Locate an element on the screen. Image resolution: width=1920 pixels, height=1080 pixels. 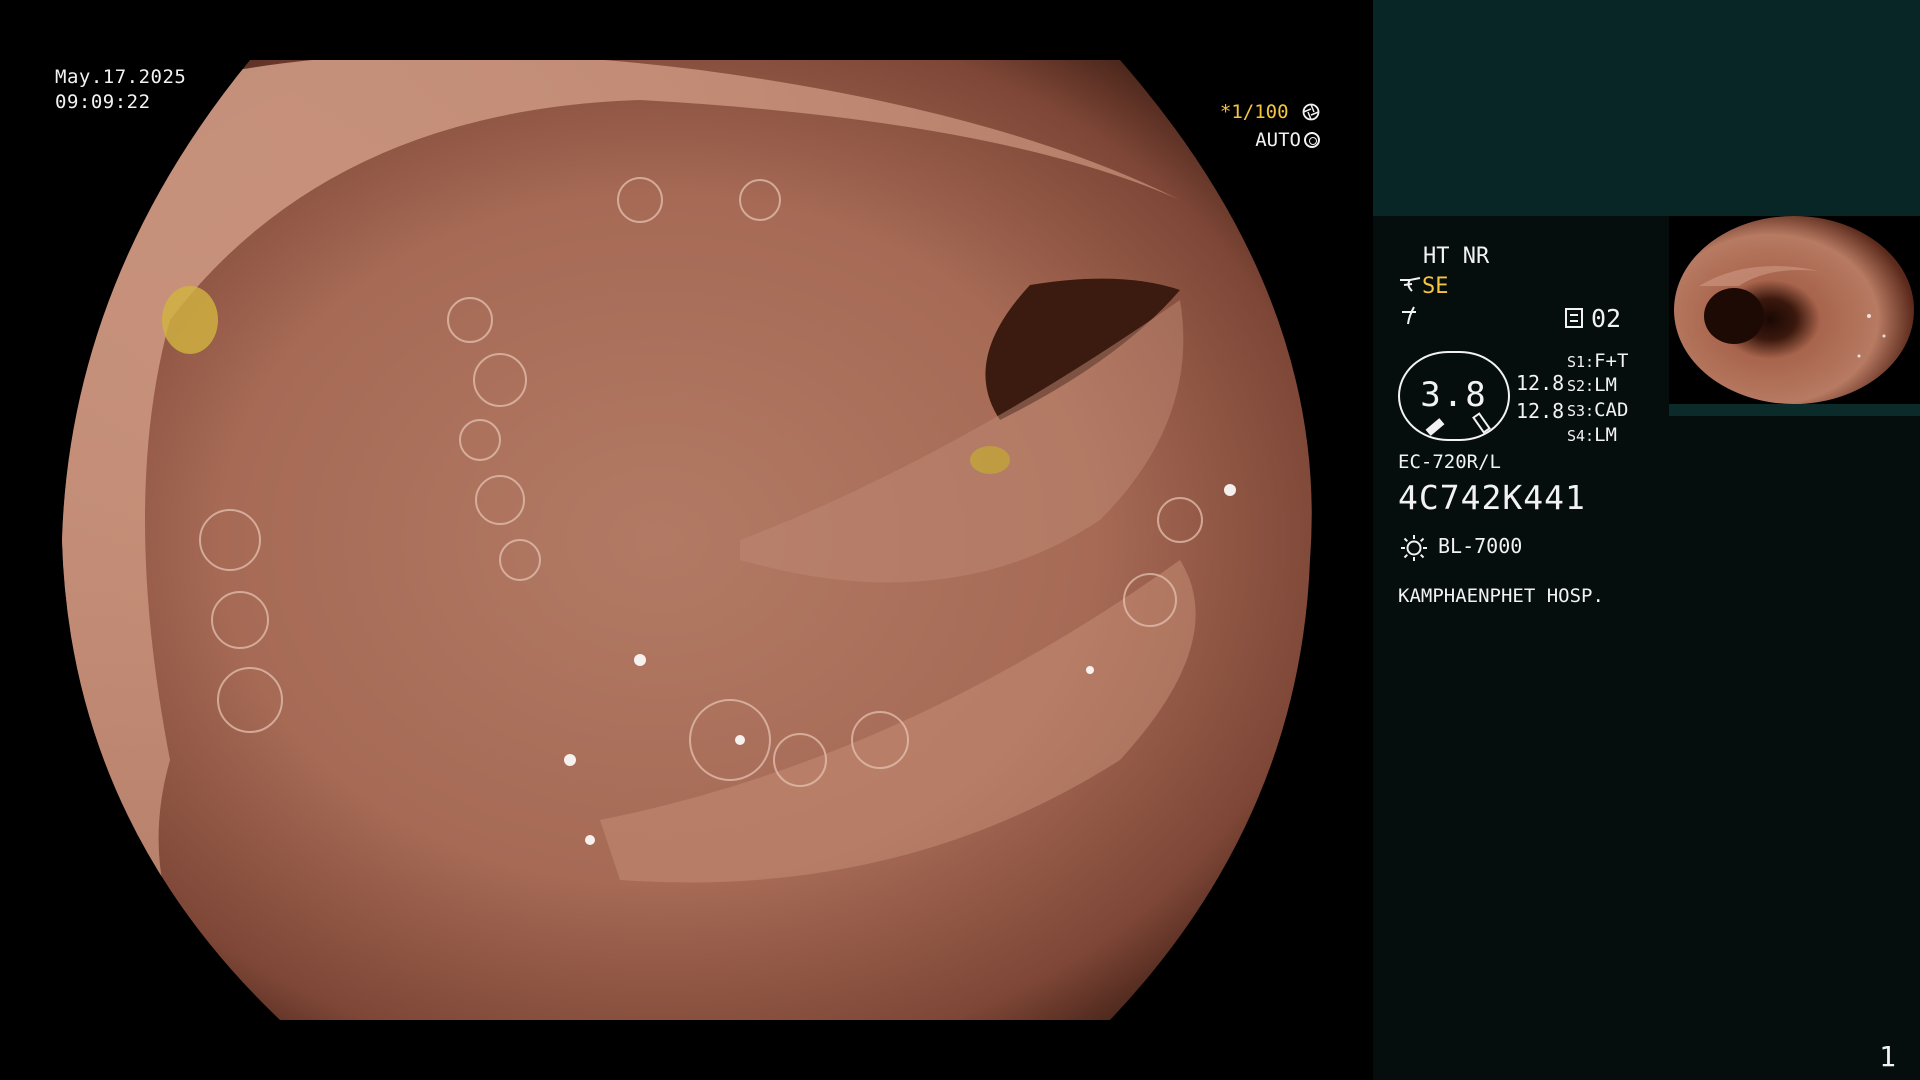
setting-s2: S2:LM is located at coordinates (1592, 385).